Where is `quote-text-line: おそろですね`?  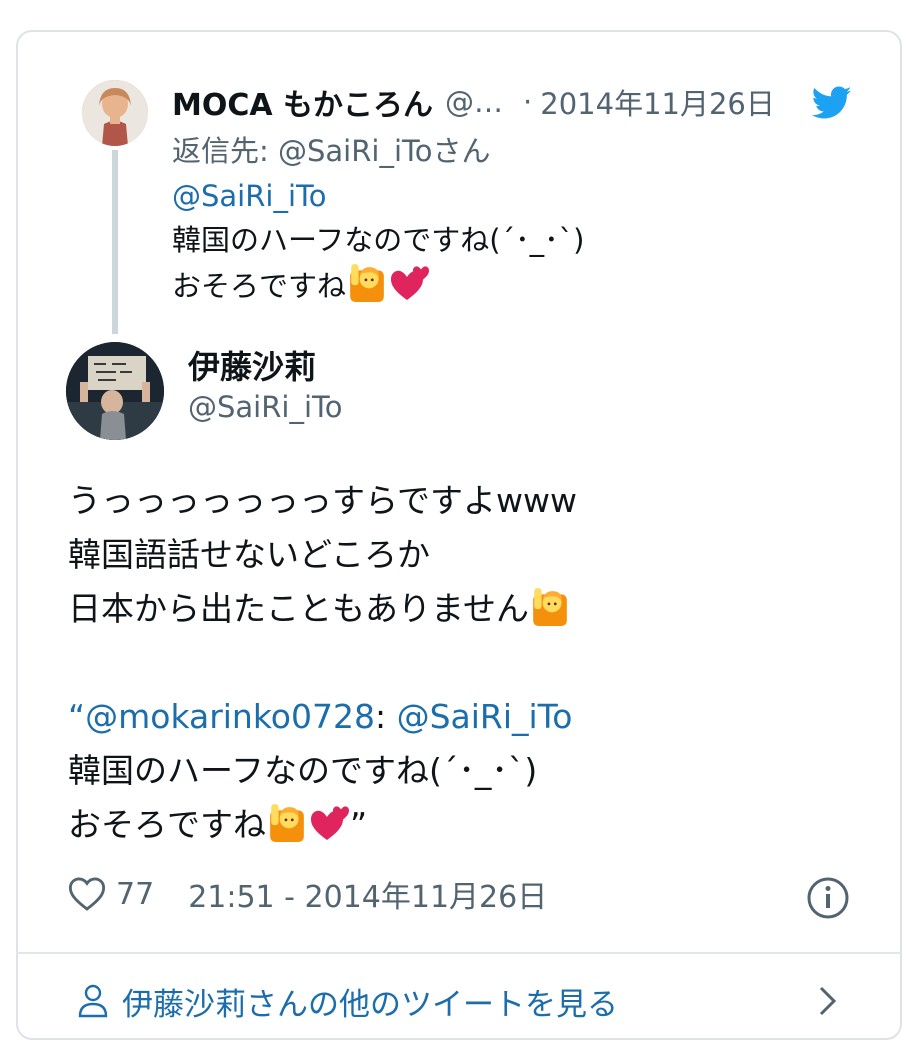
quote-text-line: おそろですね is located at coordinates (167, 824).